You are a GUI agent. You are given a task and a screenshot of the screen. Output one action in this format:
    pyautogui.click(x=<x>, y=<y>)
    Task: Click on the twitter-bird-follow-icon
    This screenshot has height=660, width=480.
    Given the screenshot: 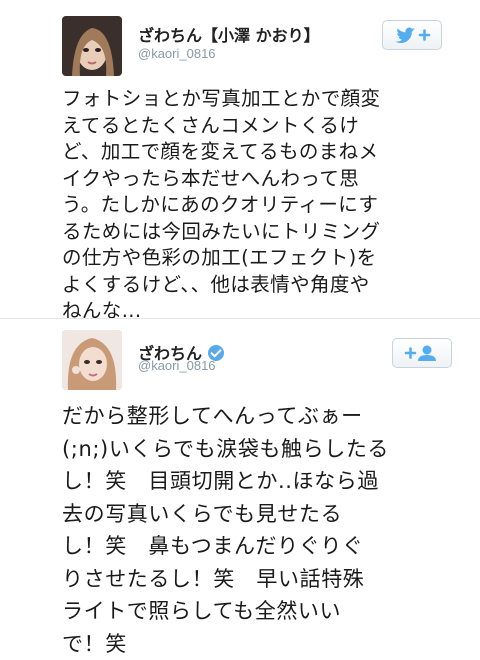 What is the action you would take?
    pyautogui.click(x=412, y=35)
    